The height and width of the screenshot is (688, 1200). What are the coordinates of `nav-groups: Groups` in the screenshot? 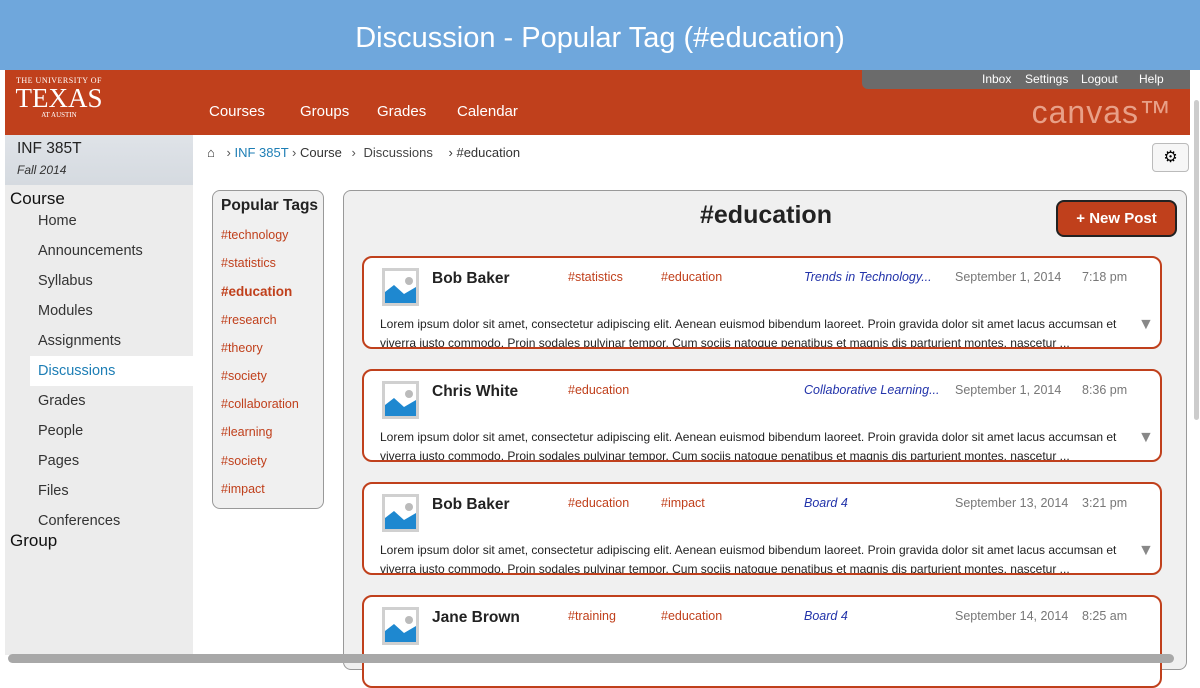 It's located at (324, 111).